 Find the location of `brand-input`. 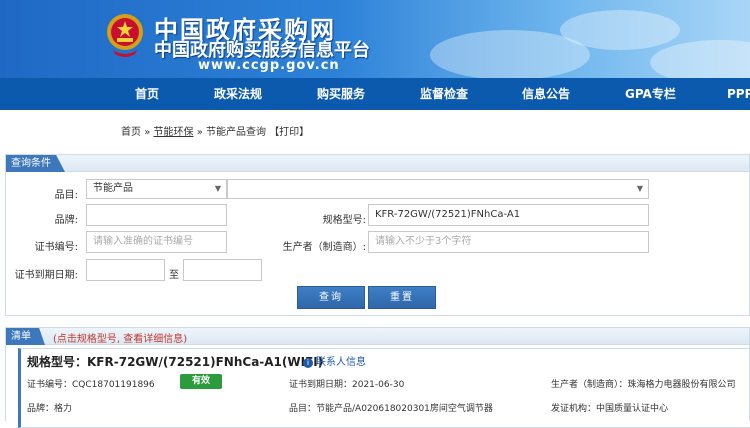

brand-input is located at coordinates (156, 215).